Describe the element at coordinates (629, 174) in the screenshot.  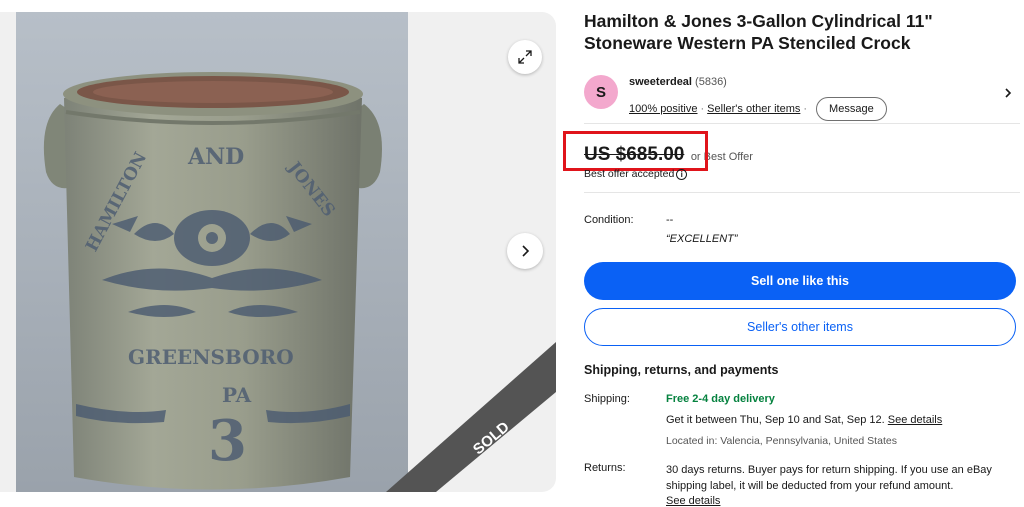
I see `offer-status-text: Best offer accepted` at that location.